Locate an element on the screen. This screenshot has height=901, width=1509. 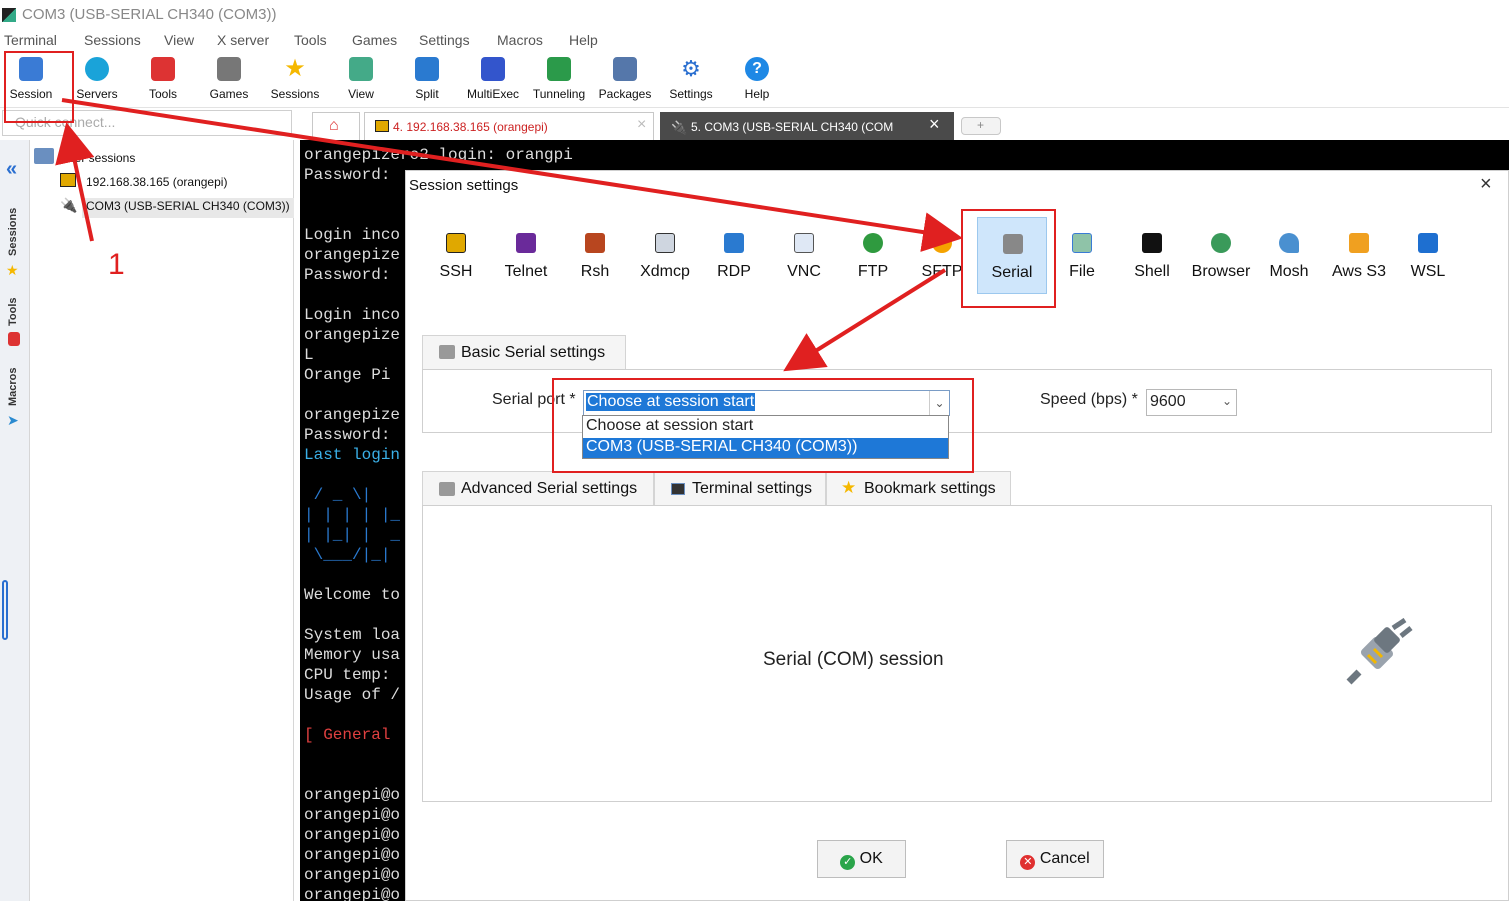
dialog-title: Session settings is located at coordinates (464, 185).